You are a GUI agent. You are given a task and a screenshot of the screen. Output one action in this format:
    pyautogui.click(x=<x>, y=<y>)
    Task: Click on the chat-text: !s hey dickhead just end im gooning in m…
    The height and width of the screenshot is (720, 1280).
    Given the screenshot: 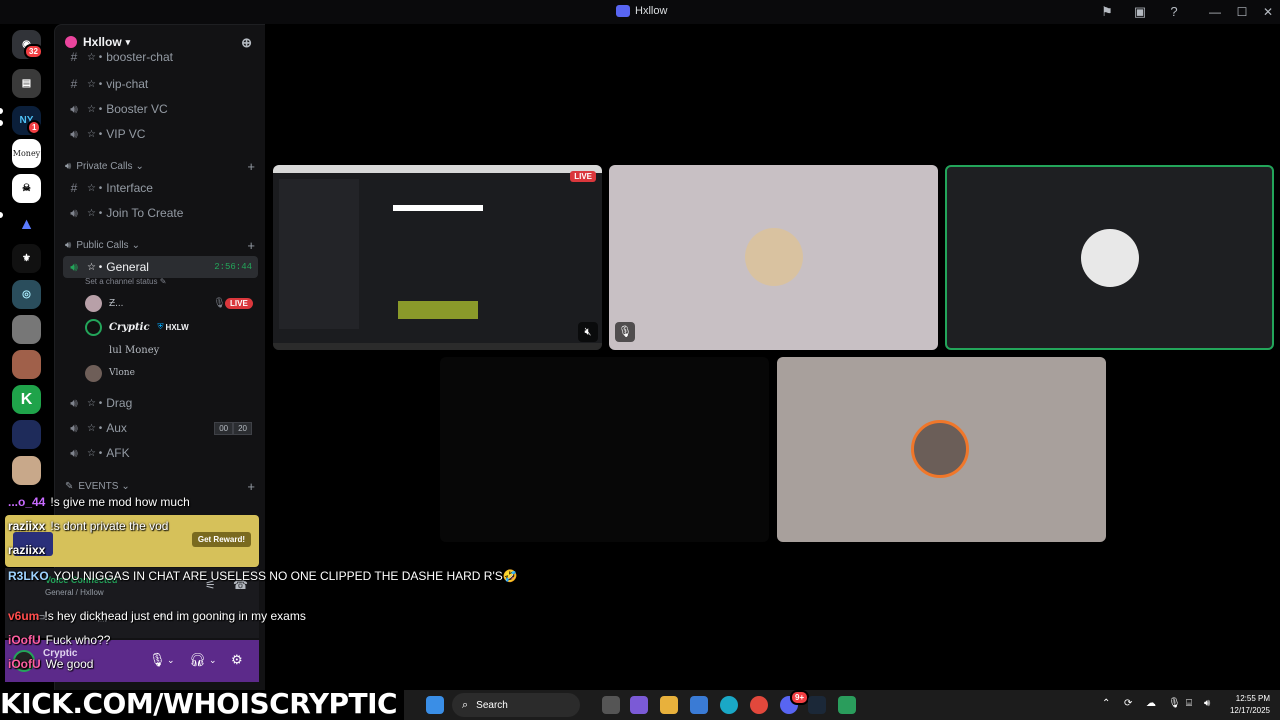 What is the action you would take?
    pyautogui.click(x=175, y=616)
    